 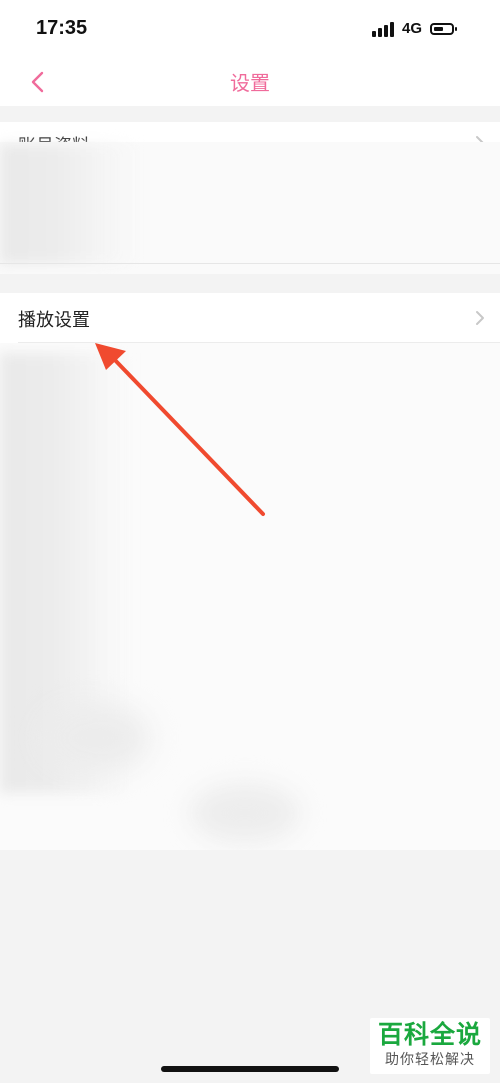 What do you see at coordinates (250, 198) in the screenshot?
I see `settings-group-account: 账号资料` at bounding box center [250, 198].